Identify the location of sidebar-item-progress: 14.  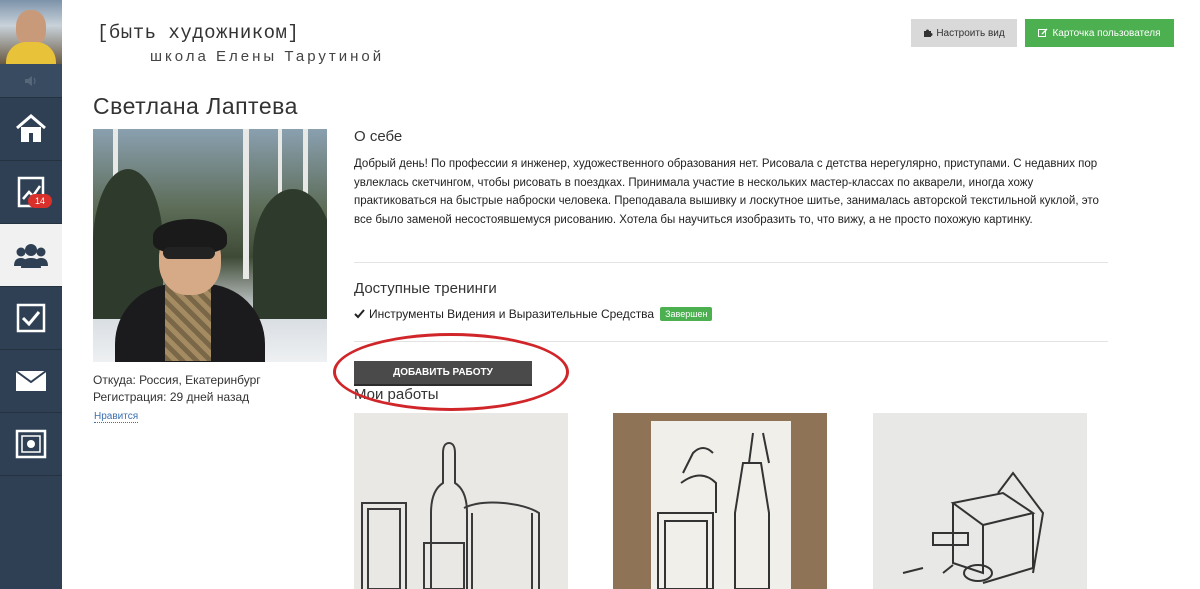
(31, 192).